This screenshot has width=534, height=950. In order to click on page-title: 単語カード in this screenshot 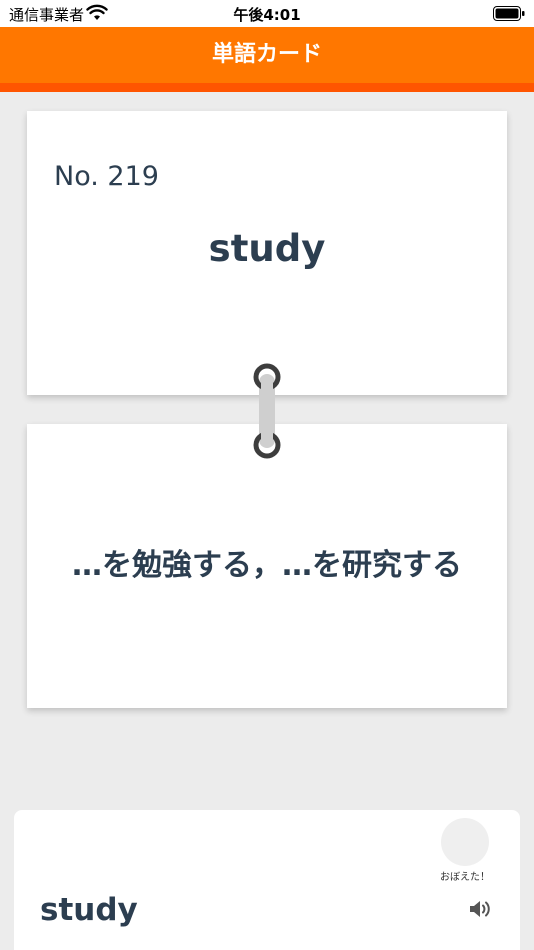, I will do `click(266, 54)`.